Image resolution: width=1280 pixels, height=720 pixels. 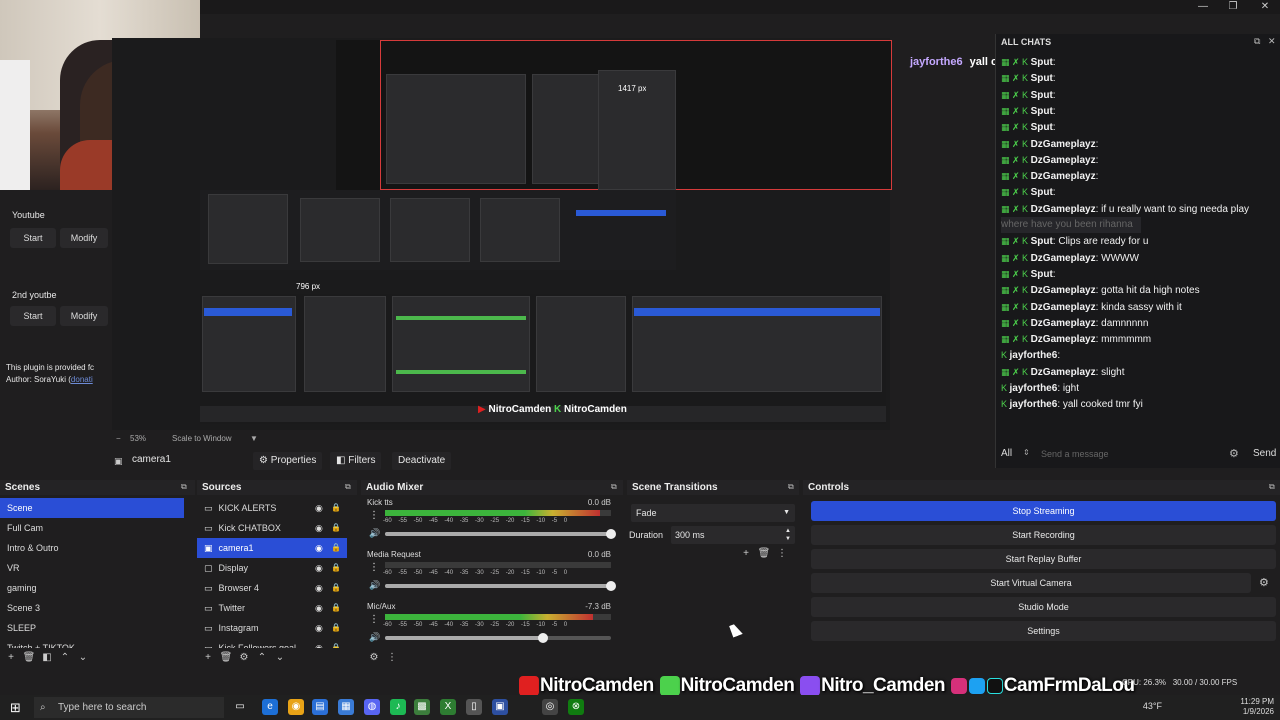 I want to click on studio-mode-button: Studio Mode, so click(x=1043, y=607).